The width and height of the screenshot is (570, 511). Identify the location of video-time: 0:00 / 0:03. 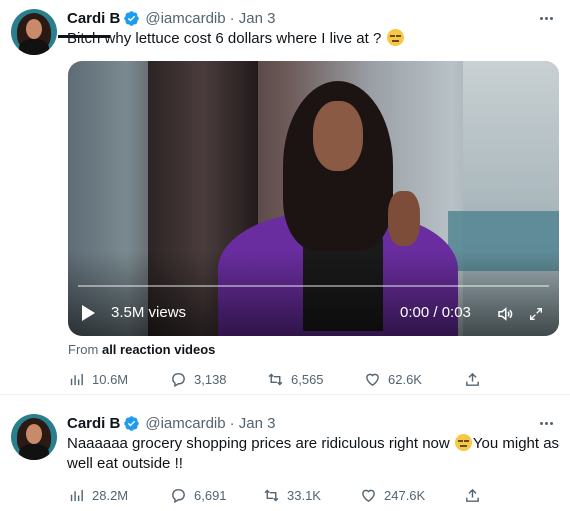
(435, 312).